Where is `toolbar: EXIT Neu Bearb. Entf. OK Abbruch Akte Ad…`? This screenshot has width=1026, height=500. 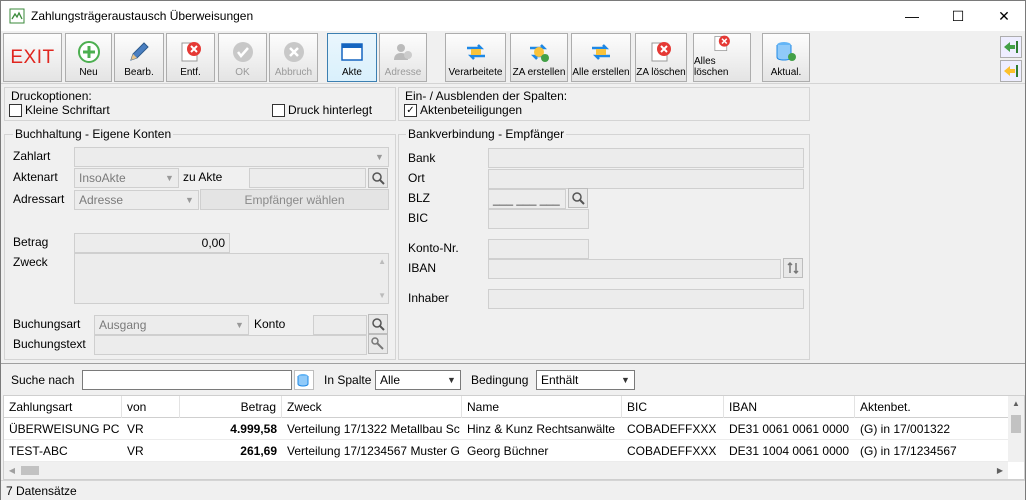
toolbar: EXIT Neu Bearb. Entf. OK Abbruch Akte Ad… is located at coordinates (513, 58).